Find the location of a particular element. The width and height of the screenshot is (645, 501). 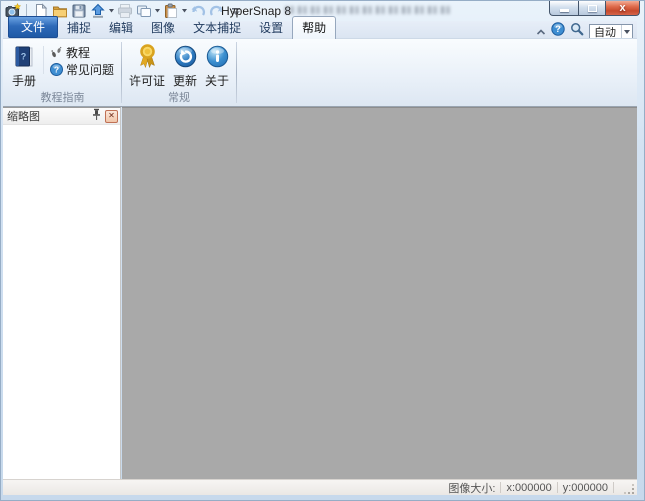

minimize-button is located at coordinates (563, 8).